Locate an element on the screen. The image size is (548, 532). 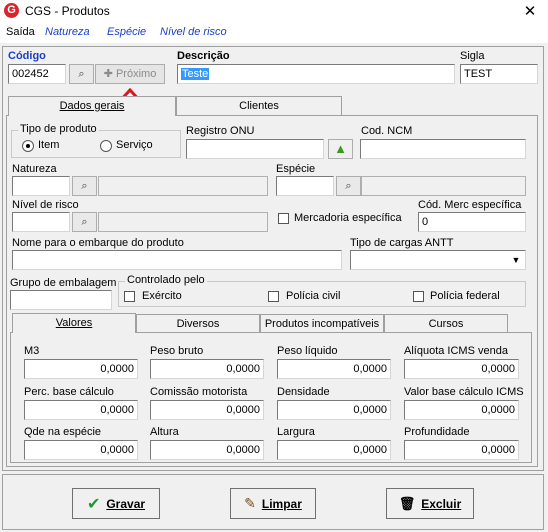
plus-icon: ✚ is located at coordinates (108, 74).